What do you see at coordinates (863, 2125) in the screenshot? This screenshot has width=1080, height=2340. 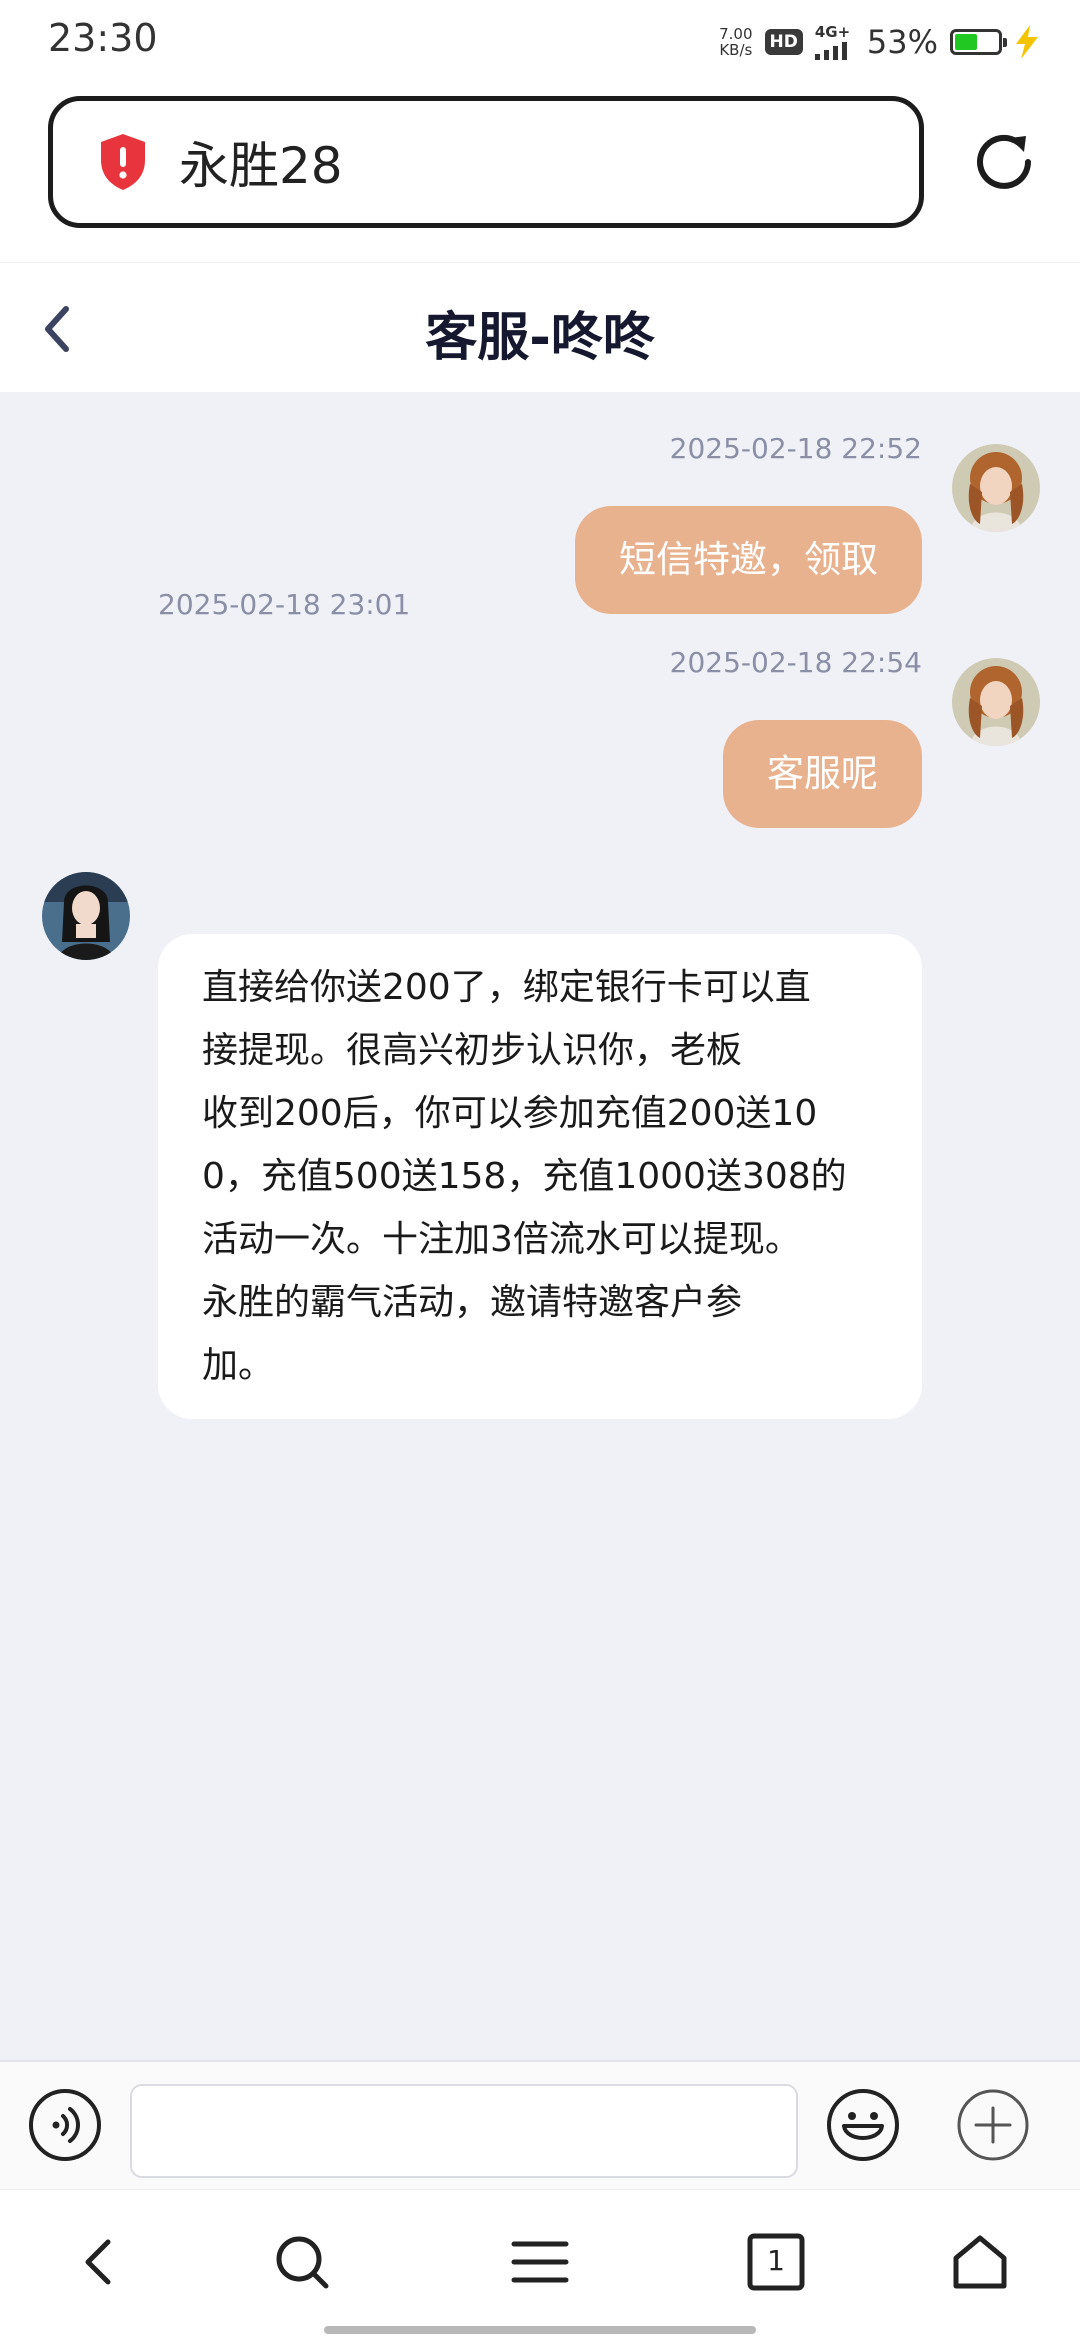 I see `emoji-icon` at bounding box center [863, 2125].